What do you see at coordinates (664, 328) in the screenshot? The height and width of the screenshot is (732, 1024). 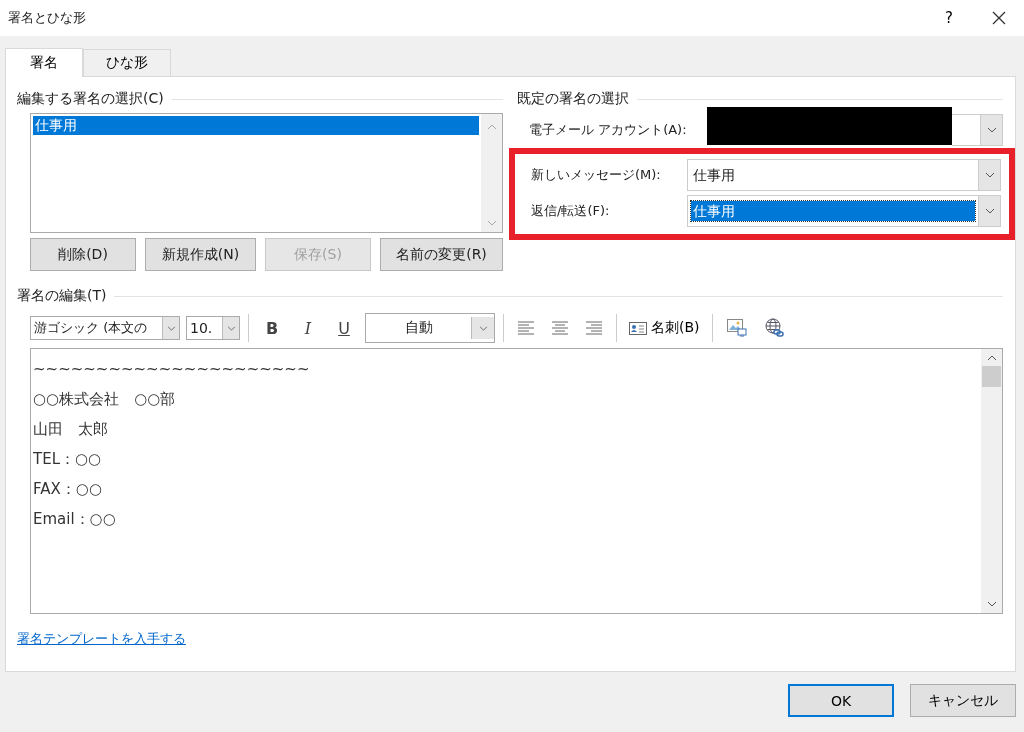 I see `business-card-button: 名刺(B)` at bounding box center [664, 328].